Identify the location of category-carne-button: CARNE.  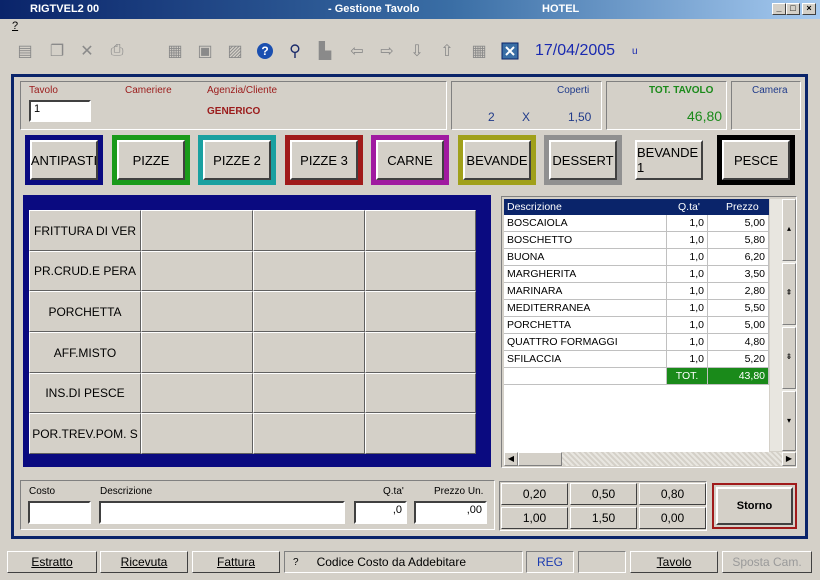
(410, 160).